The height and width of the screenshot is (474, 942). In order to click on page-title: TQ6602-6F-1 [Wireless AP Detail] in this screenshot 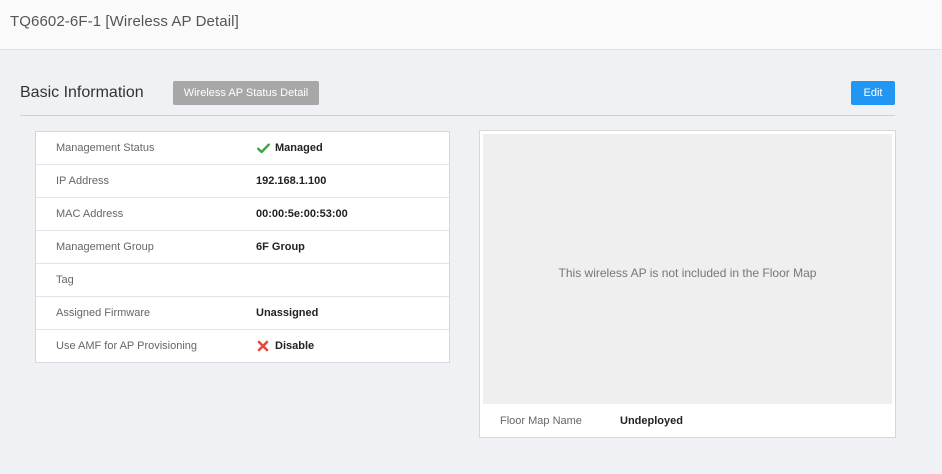, I will do `click(124, 21)`.